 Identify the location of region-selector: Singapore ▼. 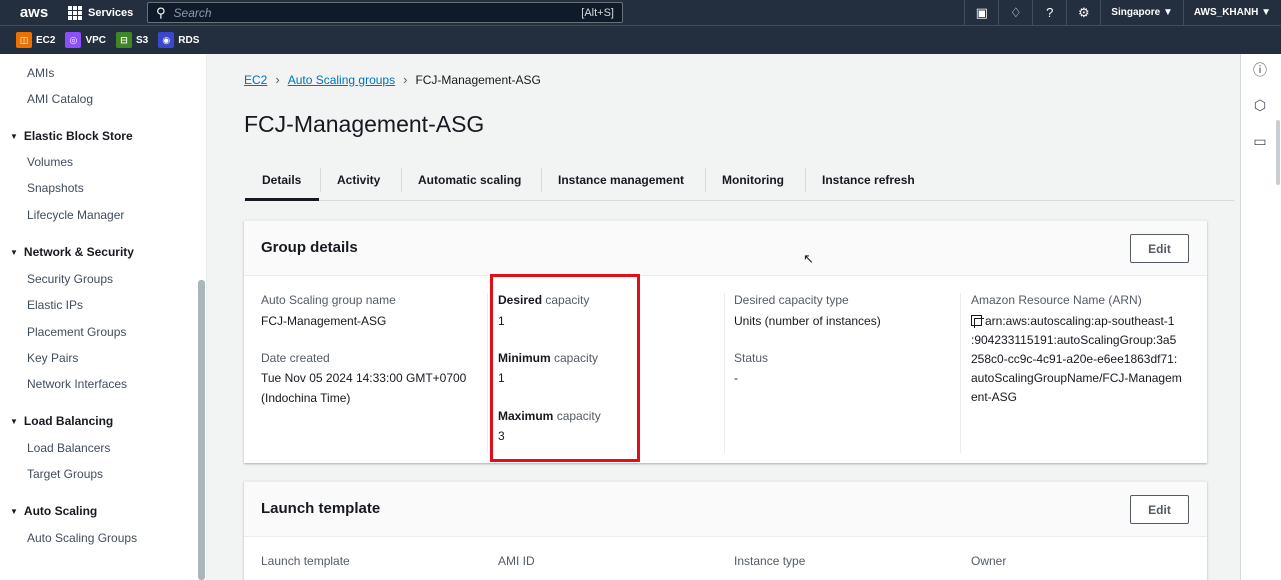
(1141, 12).